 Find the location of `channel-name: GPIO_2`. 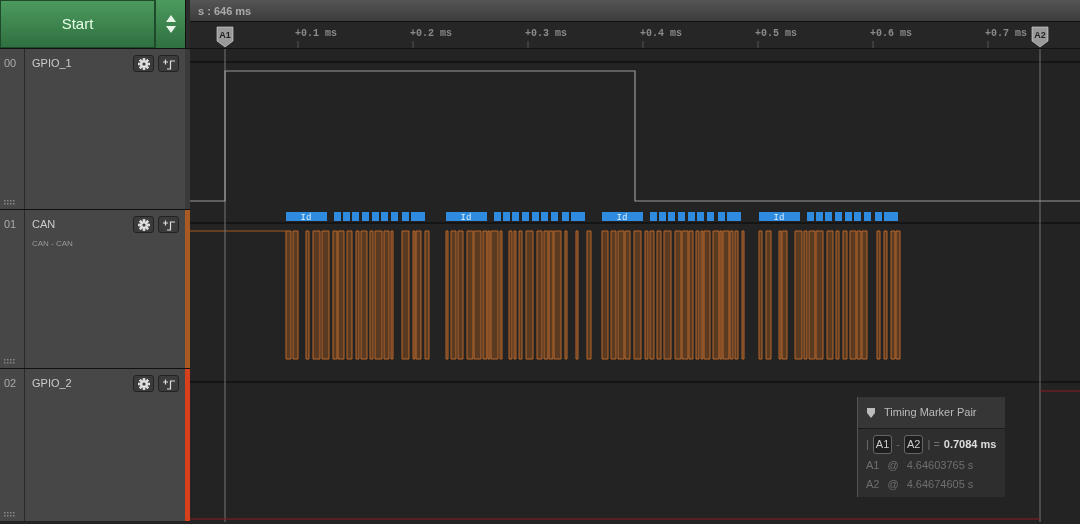

channel-name: GPIO_2 is located at coordinates (52, 384).